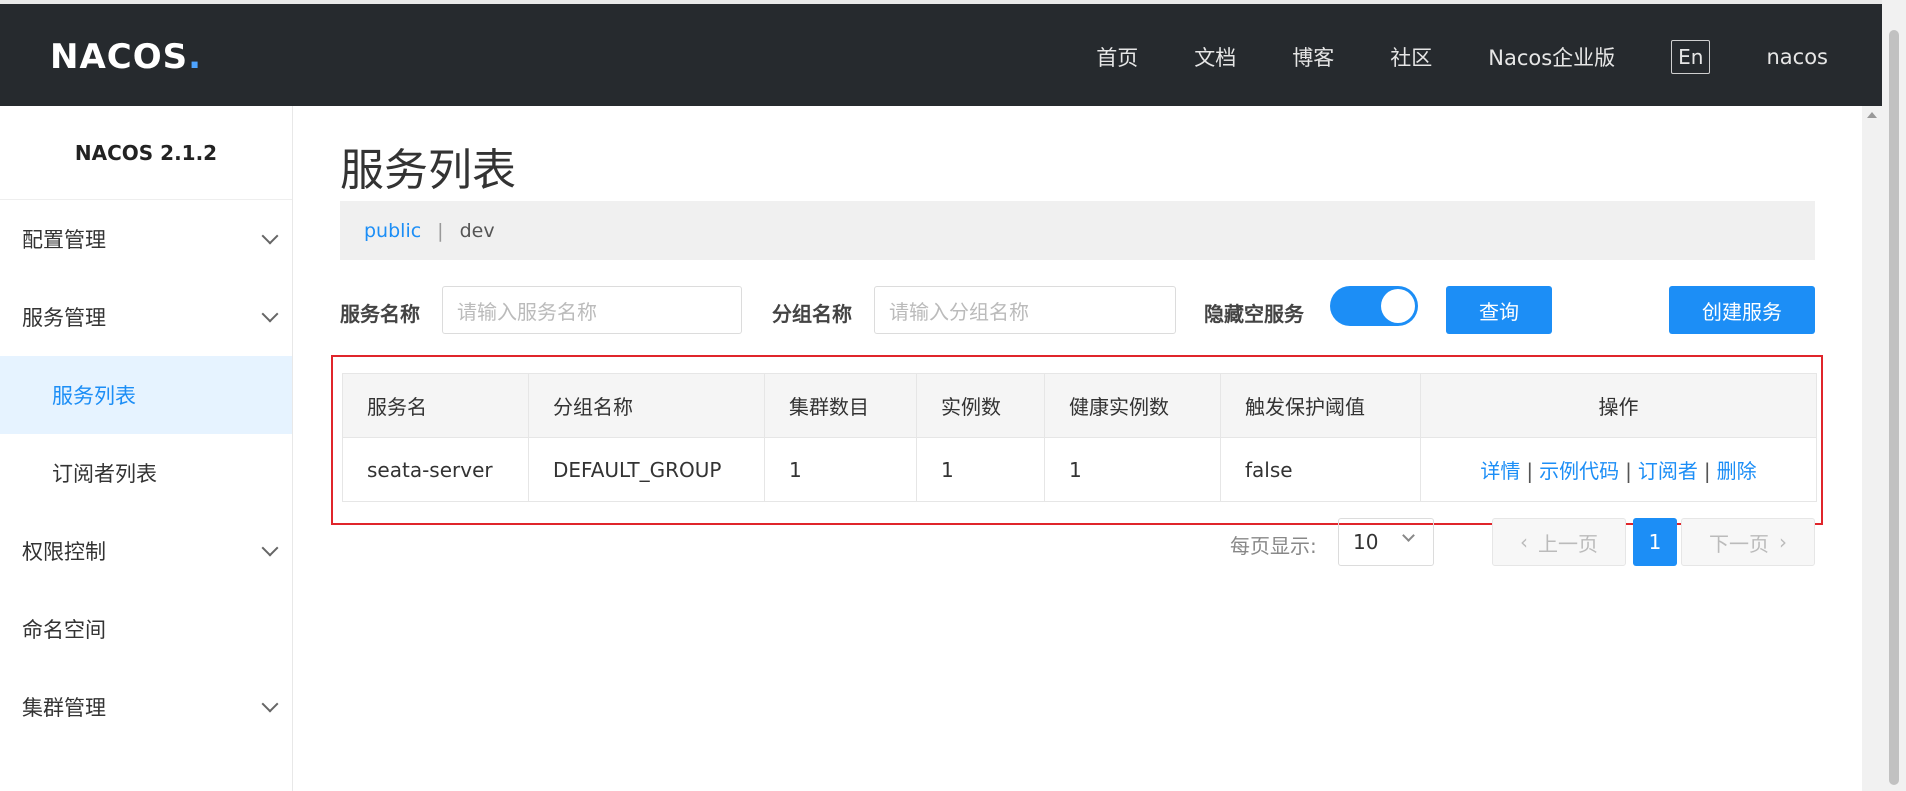  Describe the element at coordinates (1691, 57) in the screenshot. I see `language-switch-button: En` at that location.